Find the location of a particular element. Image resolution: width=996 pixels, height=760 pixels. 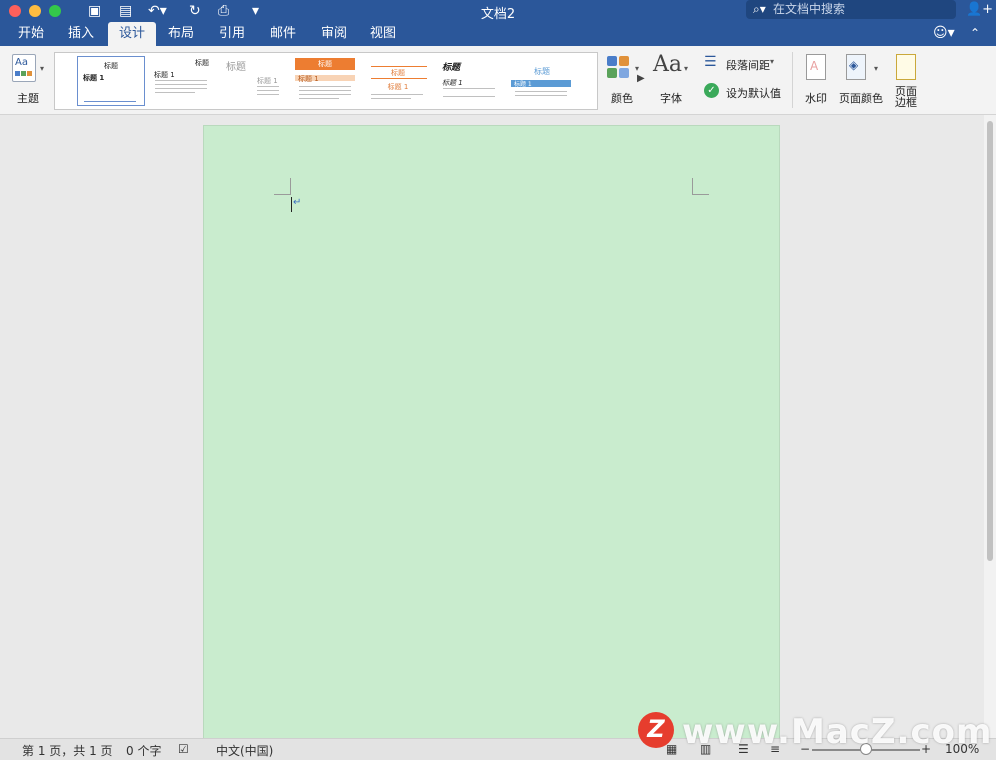

theme-label: 主题 is located at coordinates (28, 98).